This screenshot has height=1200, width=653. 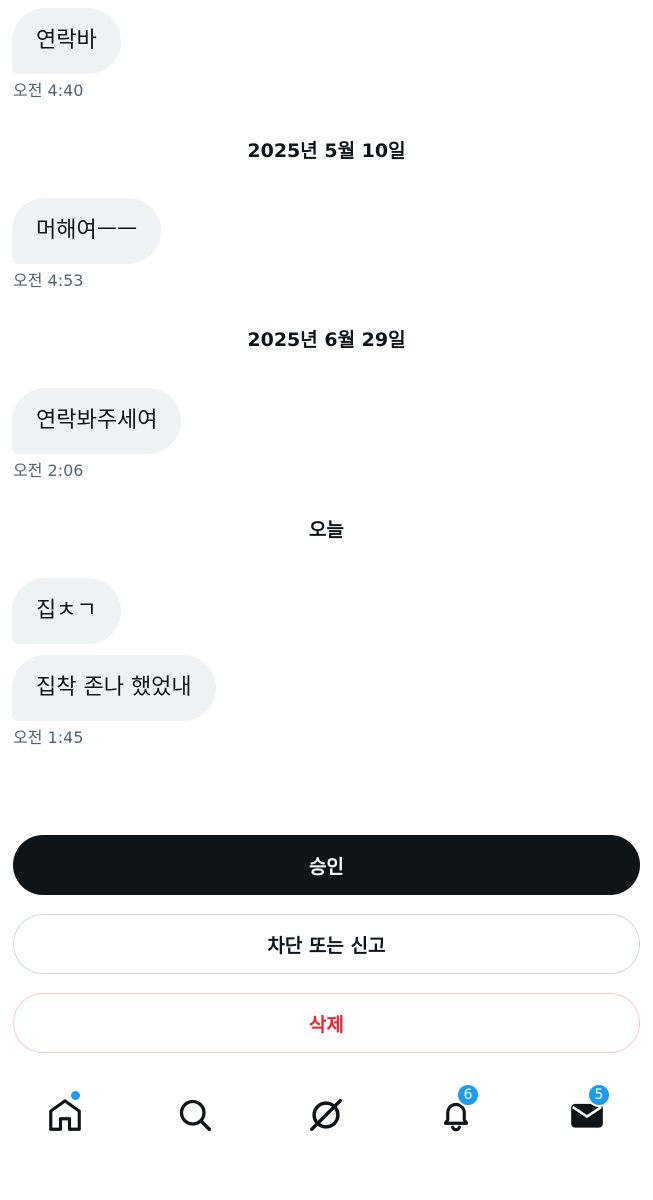 I want to click on message-count-badge: 5, so click(x=599, y=1095).